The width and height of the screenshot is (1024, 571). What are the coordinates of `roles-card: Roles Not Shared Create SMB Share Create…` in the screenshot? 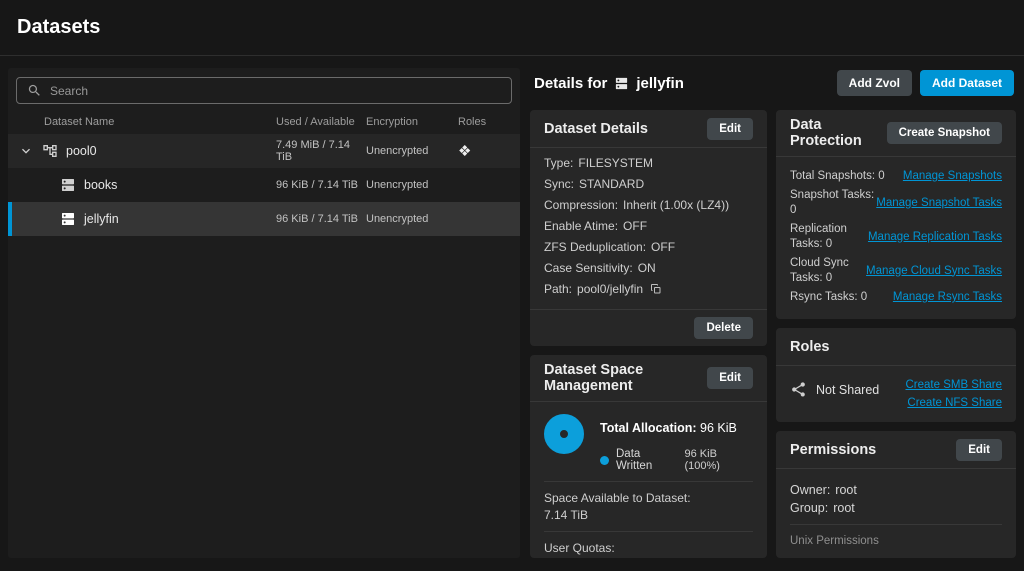 It's located at (896, 375).